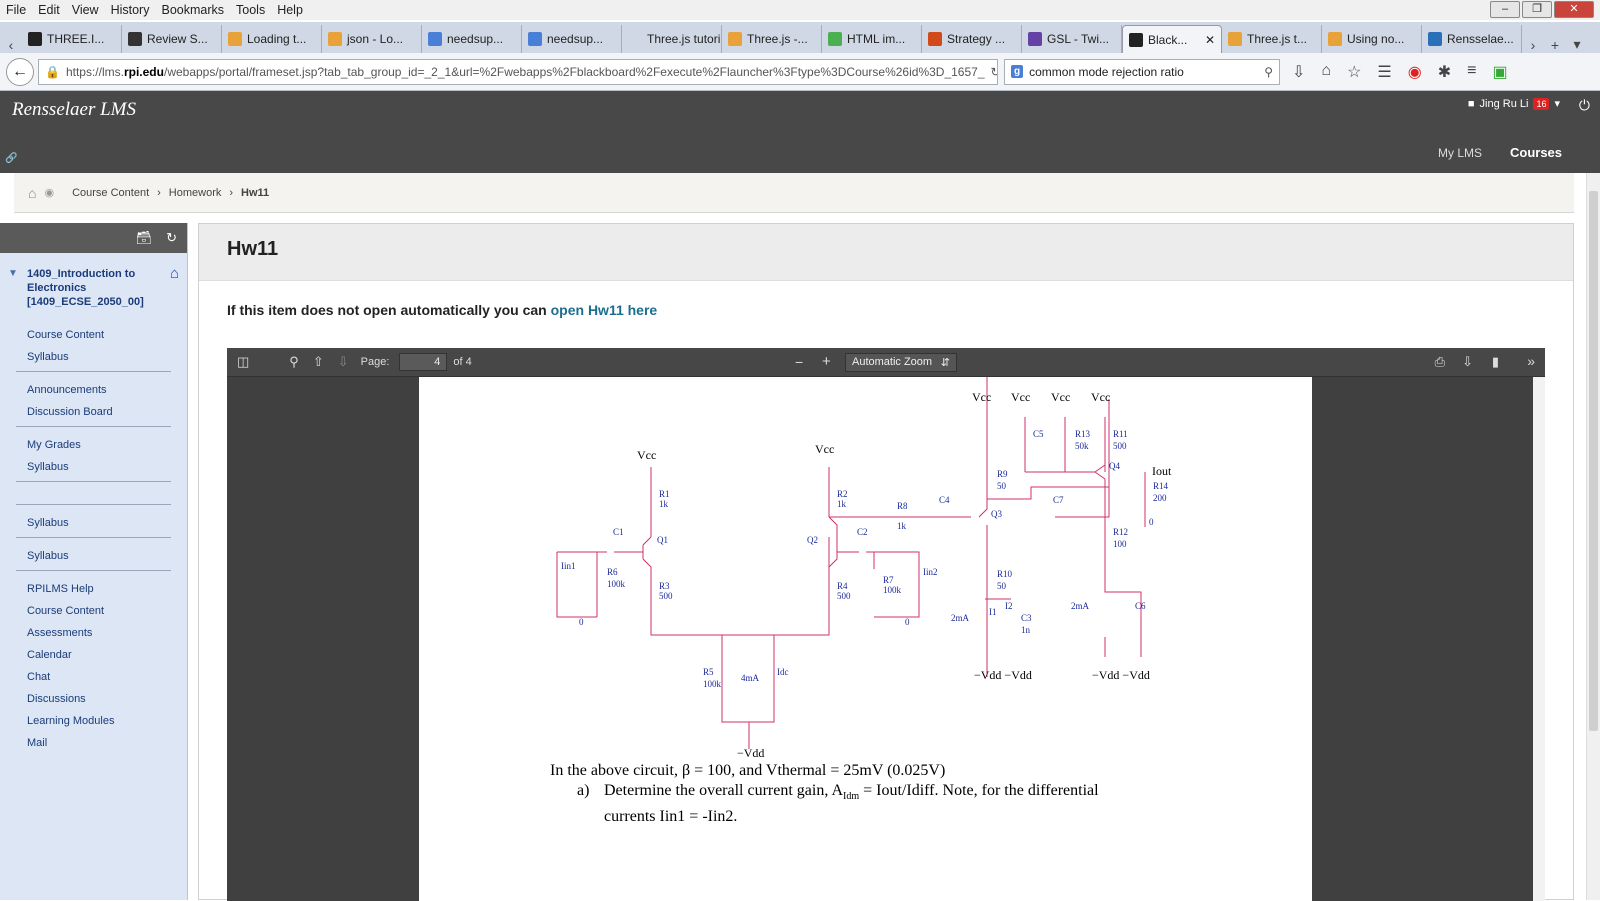  I want to click on collapse-arrow-icon: ▼, so click(13, 273).